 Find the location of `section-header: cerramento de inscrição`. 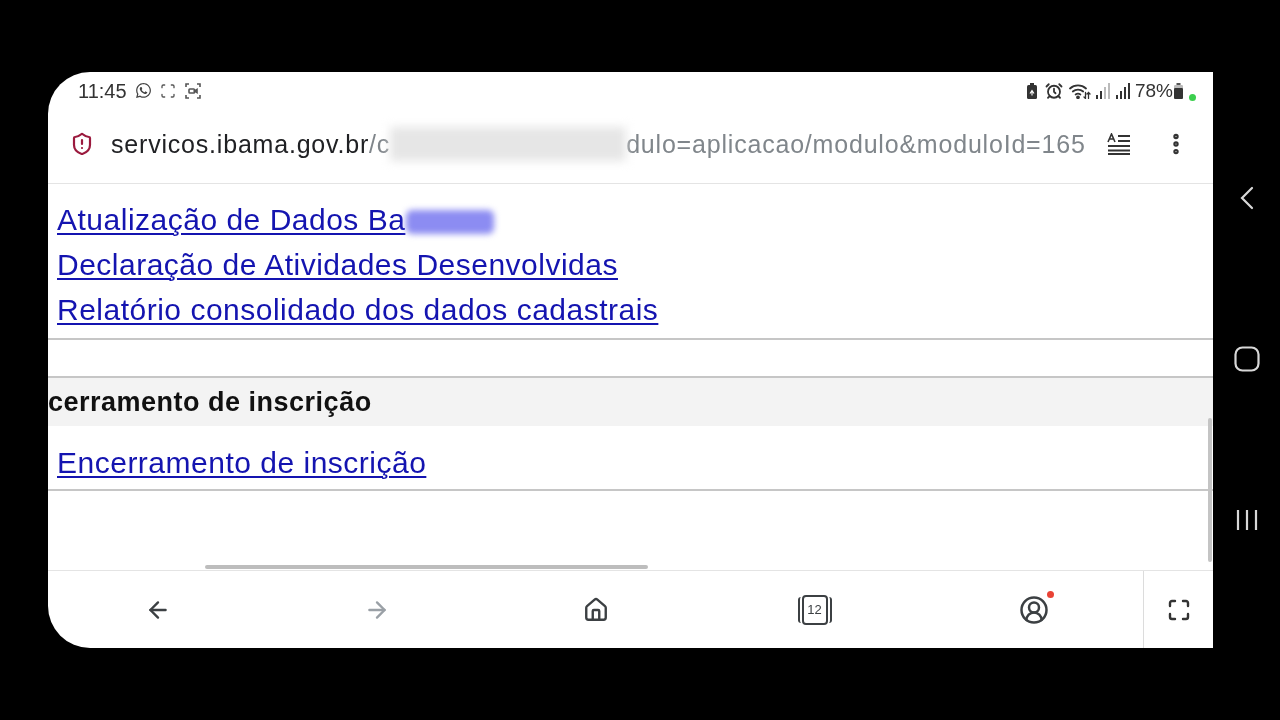

section-header: cerramento de inscrição is located at coordinates (630, 402).